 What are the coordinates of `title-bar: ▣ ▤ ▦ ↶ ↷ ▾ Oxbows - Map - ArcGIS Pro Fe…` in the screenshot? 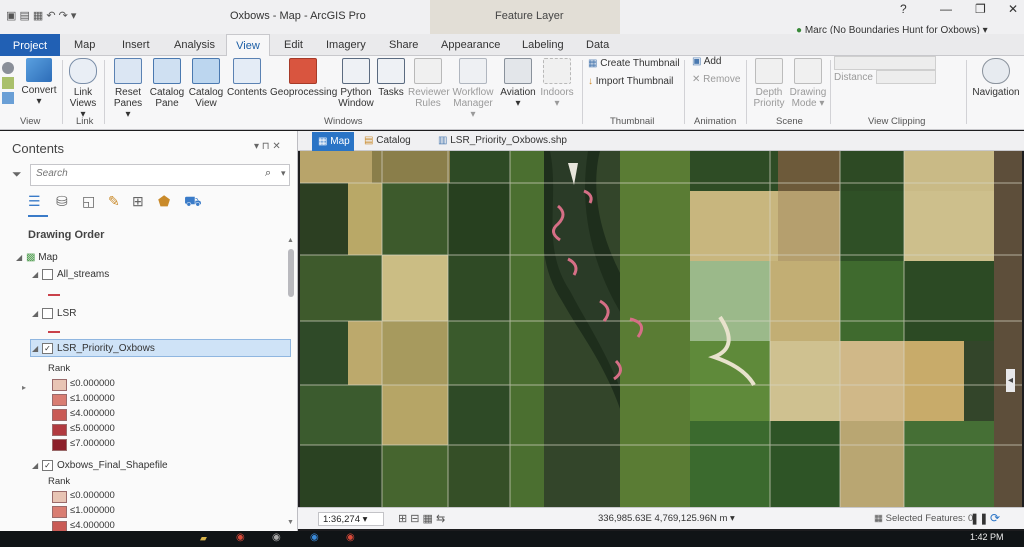 It's located at (512, 18).